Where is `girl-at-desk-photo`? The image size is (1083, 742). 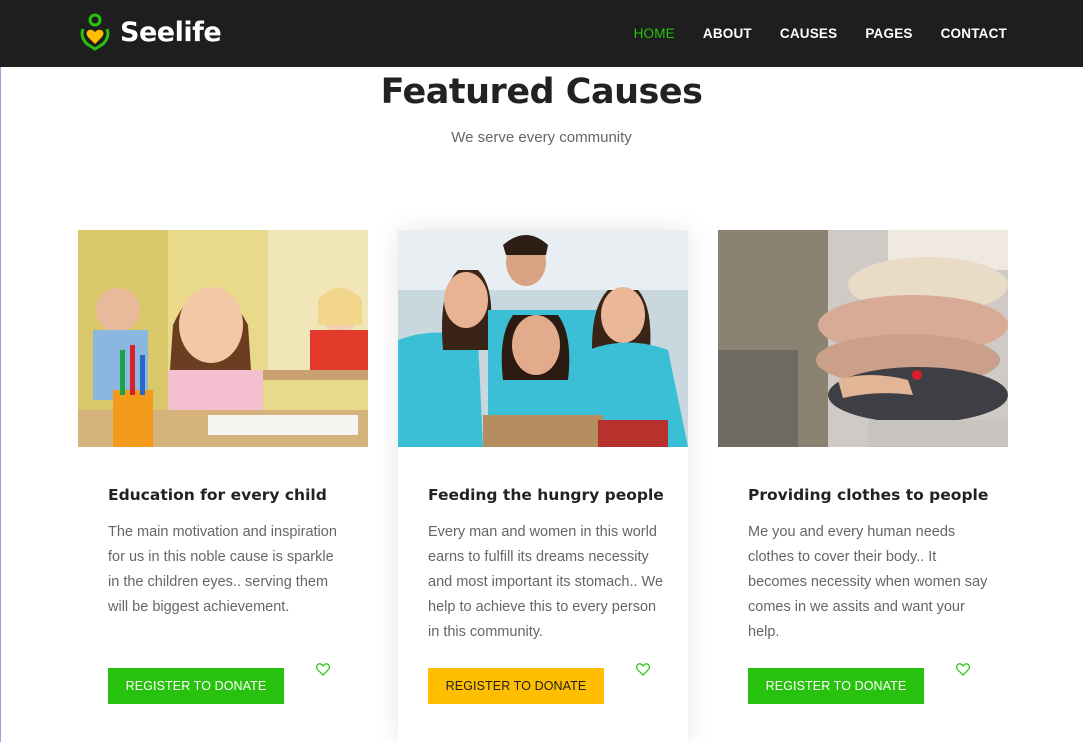
girl-at-desk-photo is located at coordinates (223, 338).